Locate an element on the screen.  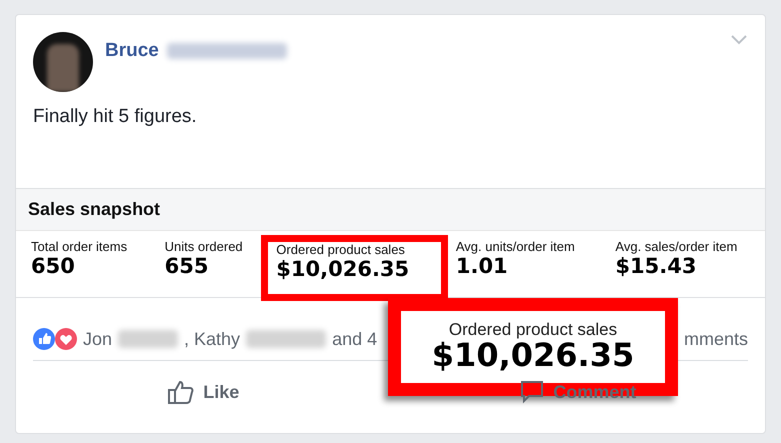
metric-value: $10,026.35 is located at coordinates (343, 269).